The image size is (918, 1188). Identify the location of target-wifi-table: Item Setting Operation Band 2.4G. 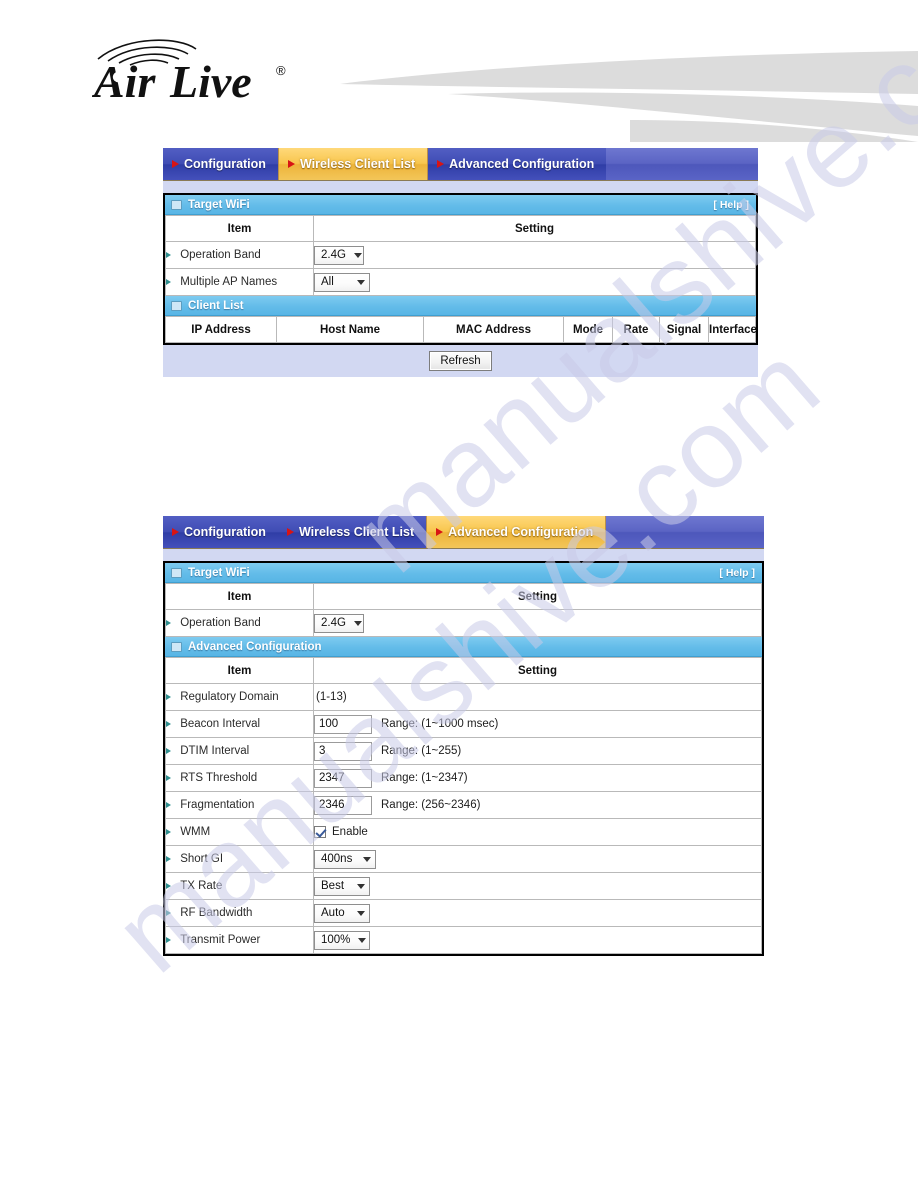
(460, 255).